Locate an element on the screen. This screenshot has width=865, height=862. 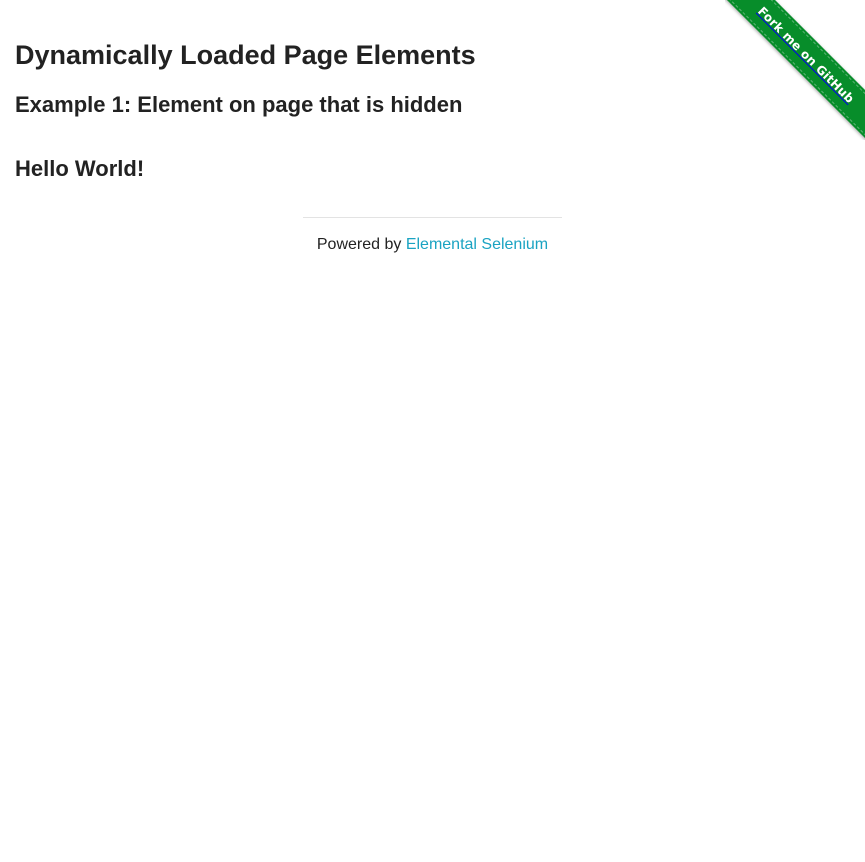
footer: Powered by Elemental Selenium is located at coordinates (432, 245).